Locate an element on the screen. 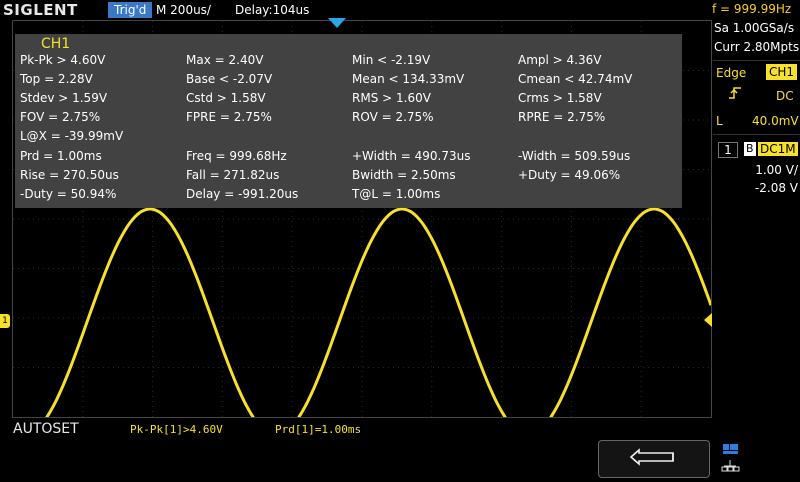  brand-logo: SIGLENT is located at coordinates (40, 10).